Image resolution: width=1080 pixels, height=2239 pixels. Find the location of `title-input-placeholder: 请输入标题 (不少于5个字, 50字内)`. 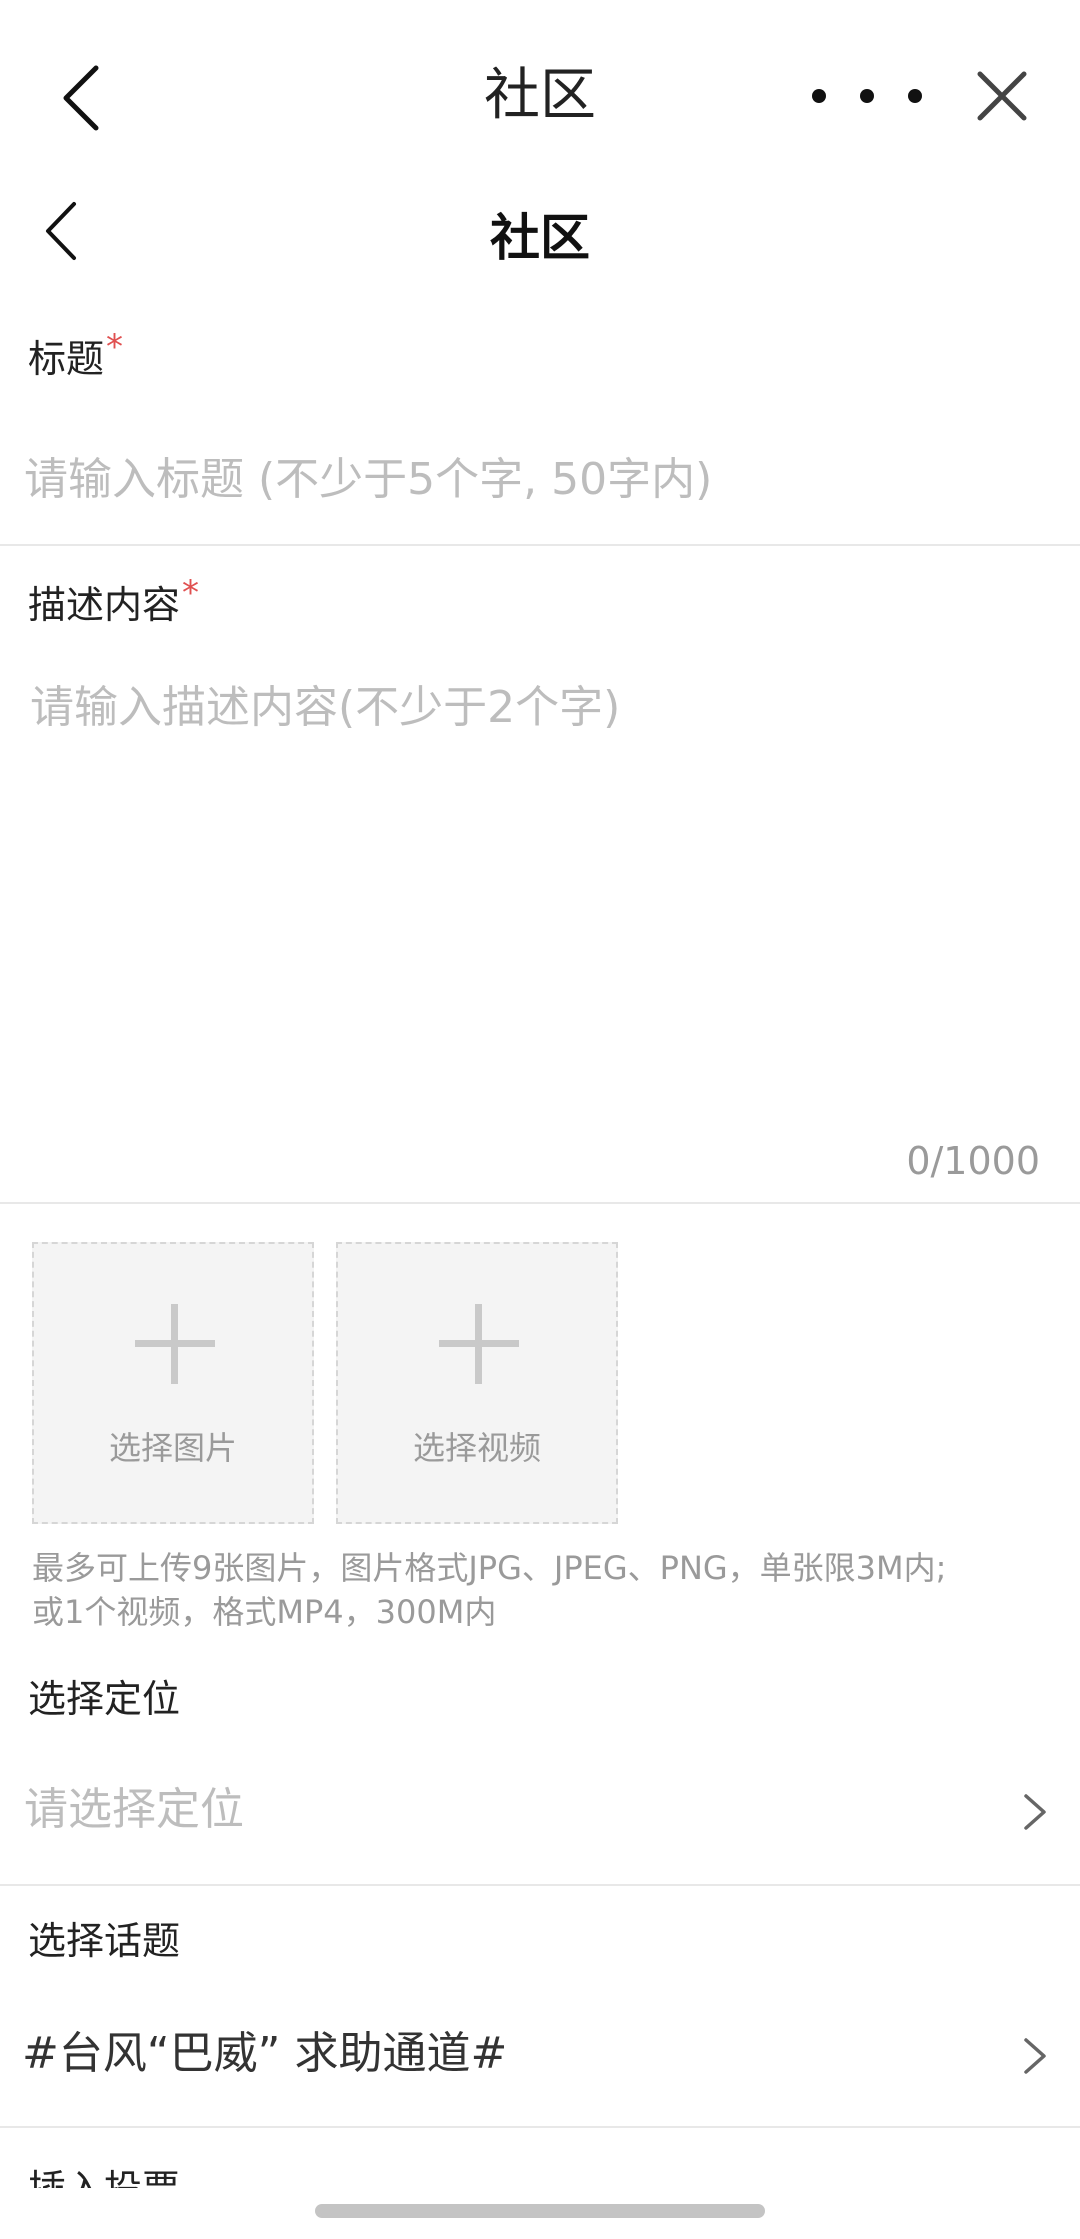

title-input-placeholder: 请输入标题 (不少于5个字, 50字内) is located at coordinates (368, 479).